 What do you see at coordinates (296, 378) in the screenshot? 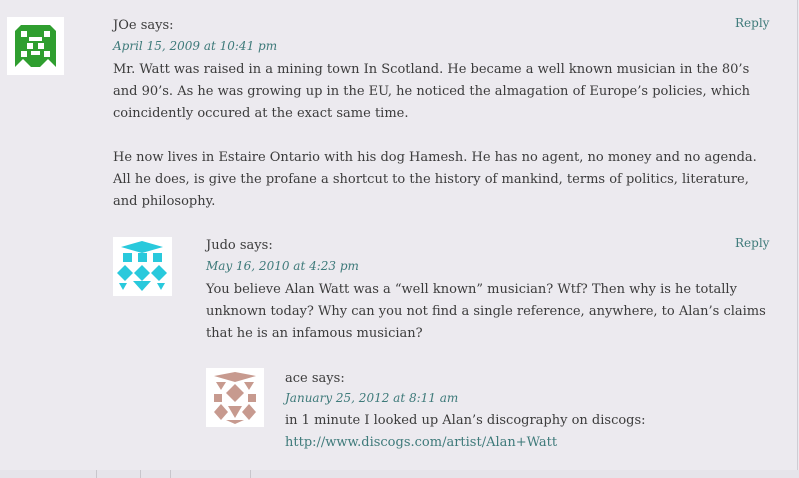
I see `author-name: ace` at bounding box center [296, 378].